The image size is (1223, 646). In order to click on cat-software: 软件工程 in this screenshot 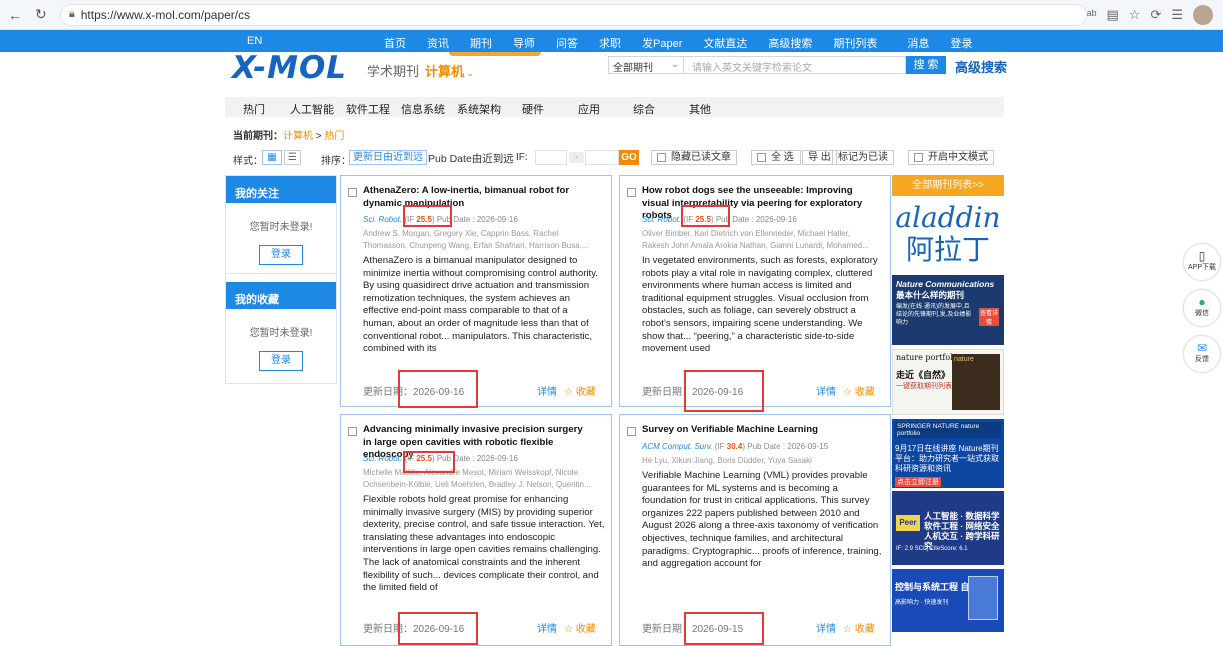, I will do `click(368, 109)`.